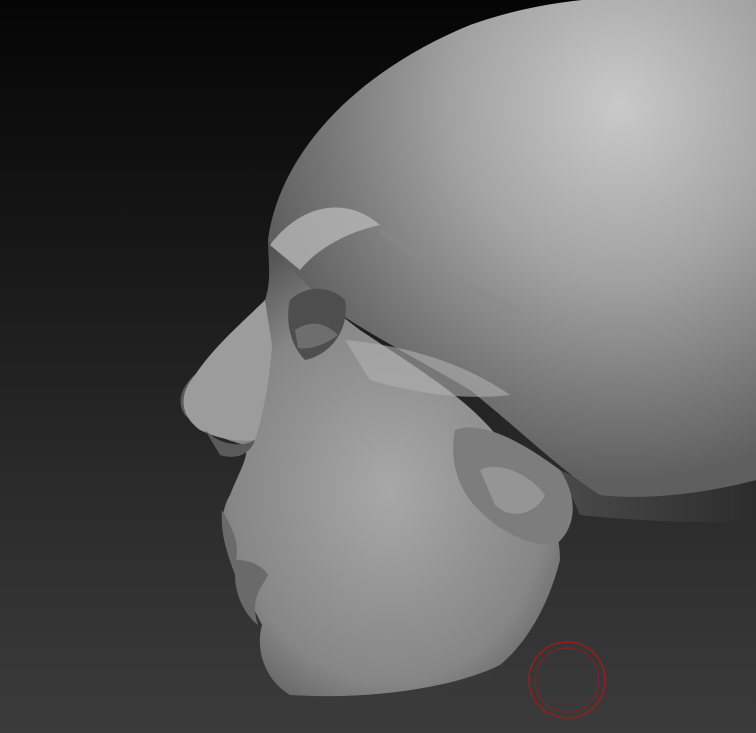 The height and width of the screenshot is (733, 756). Describe the element at coordinates (227, 370) in the screenshot. I see `nose` at that location.